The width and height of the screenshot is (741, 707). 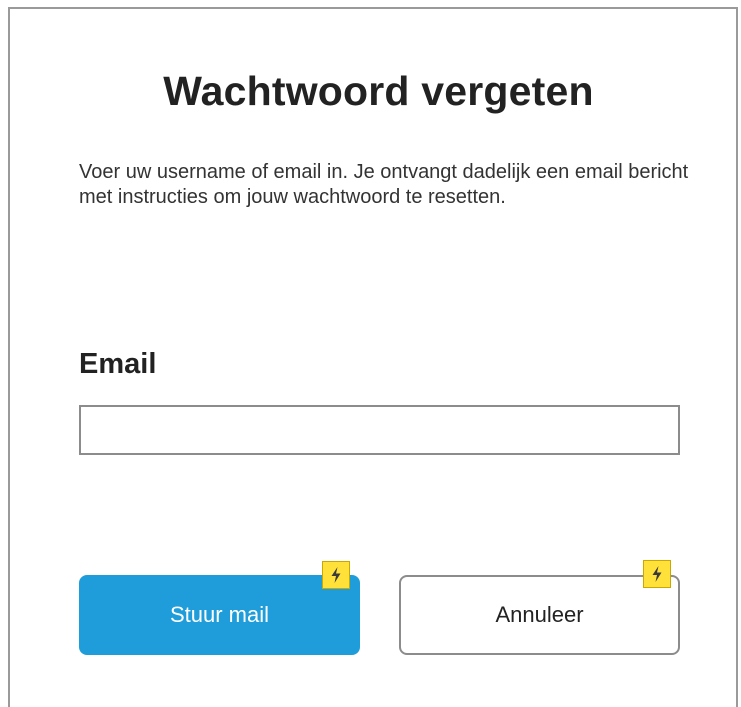 What do you see at coordinates (219, 615) in the screenshot?
I see `send-mail-button: Stuur mail` at bounding box center [219, 615].